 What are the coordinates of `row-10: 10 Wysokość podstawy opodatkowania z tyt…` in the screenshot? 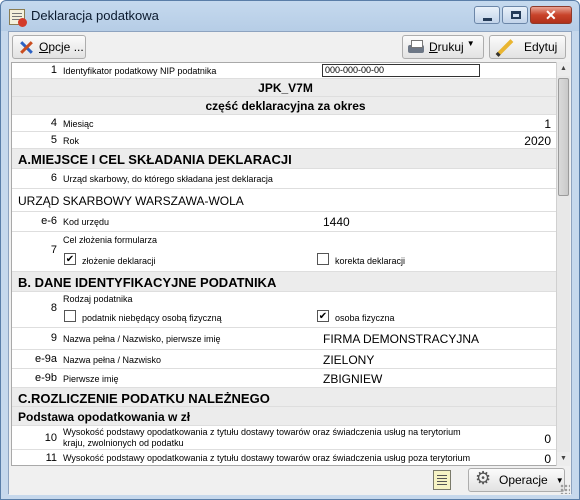 It's located at (284, 438).